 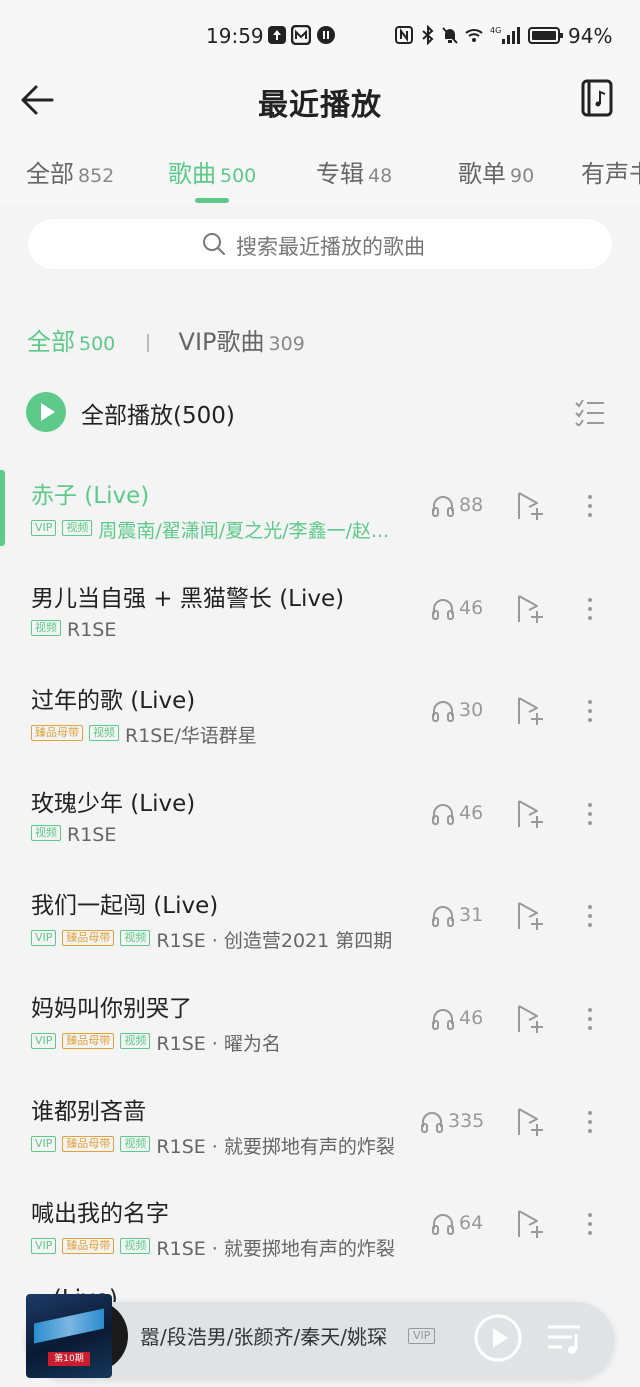 I want to click on filter-divider, so click(x=147, y=343).